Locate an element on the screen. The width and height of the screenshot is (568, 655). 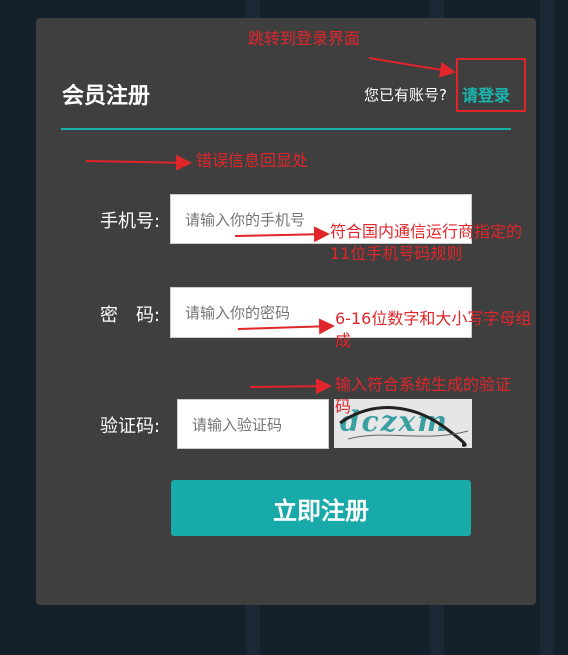
arrow-login is located at coordinates (412, 67).